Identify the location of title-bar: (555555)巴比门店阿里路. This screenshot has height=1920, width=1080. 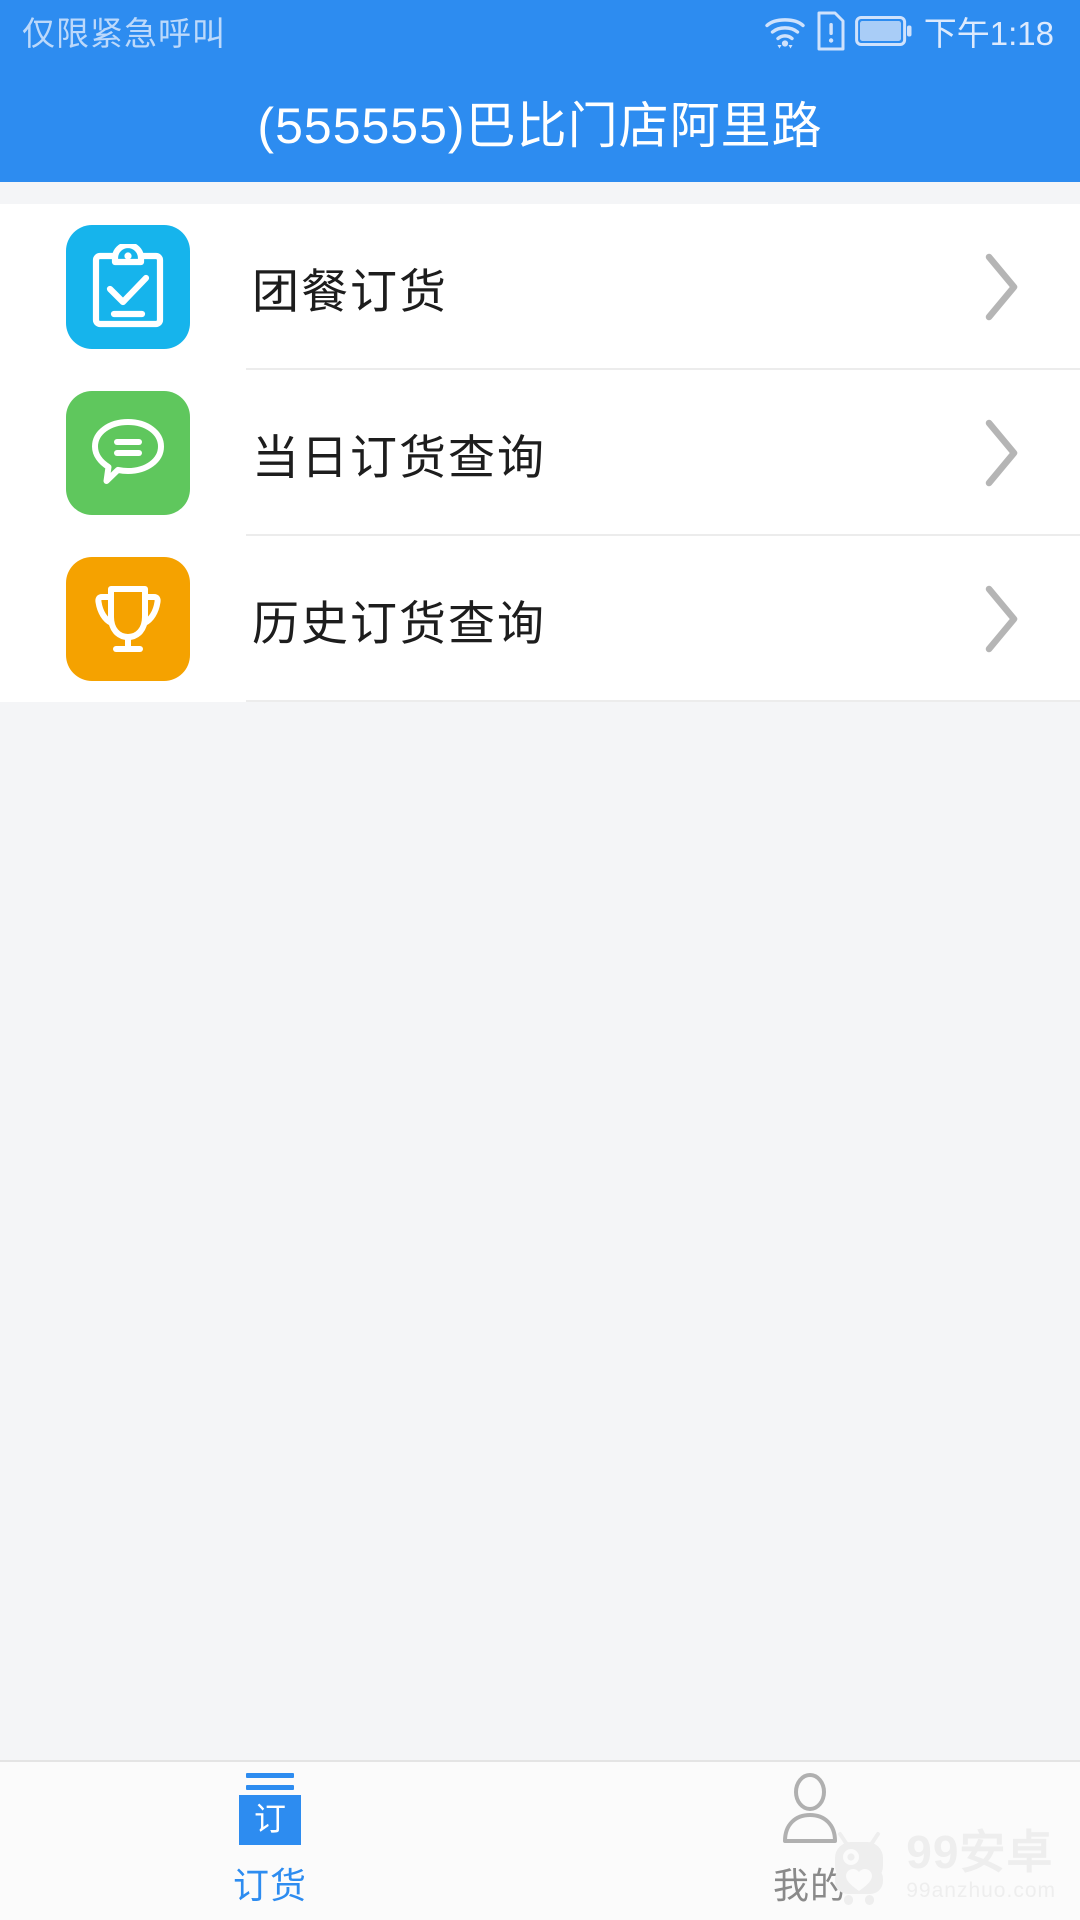
(540, 122).